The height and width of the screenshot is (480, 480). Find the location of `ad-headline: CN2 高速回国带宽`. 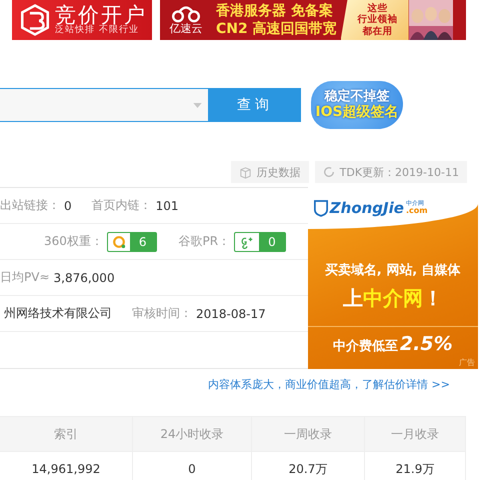

ad-headline: CN2 高速回国带宽 is located at coordinates (276, 29).